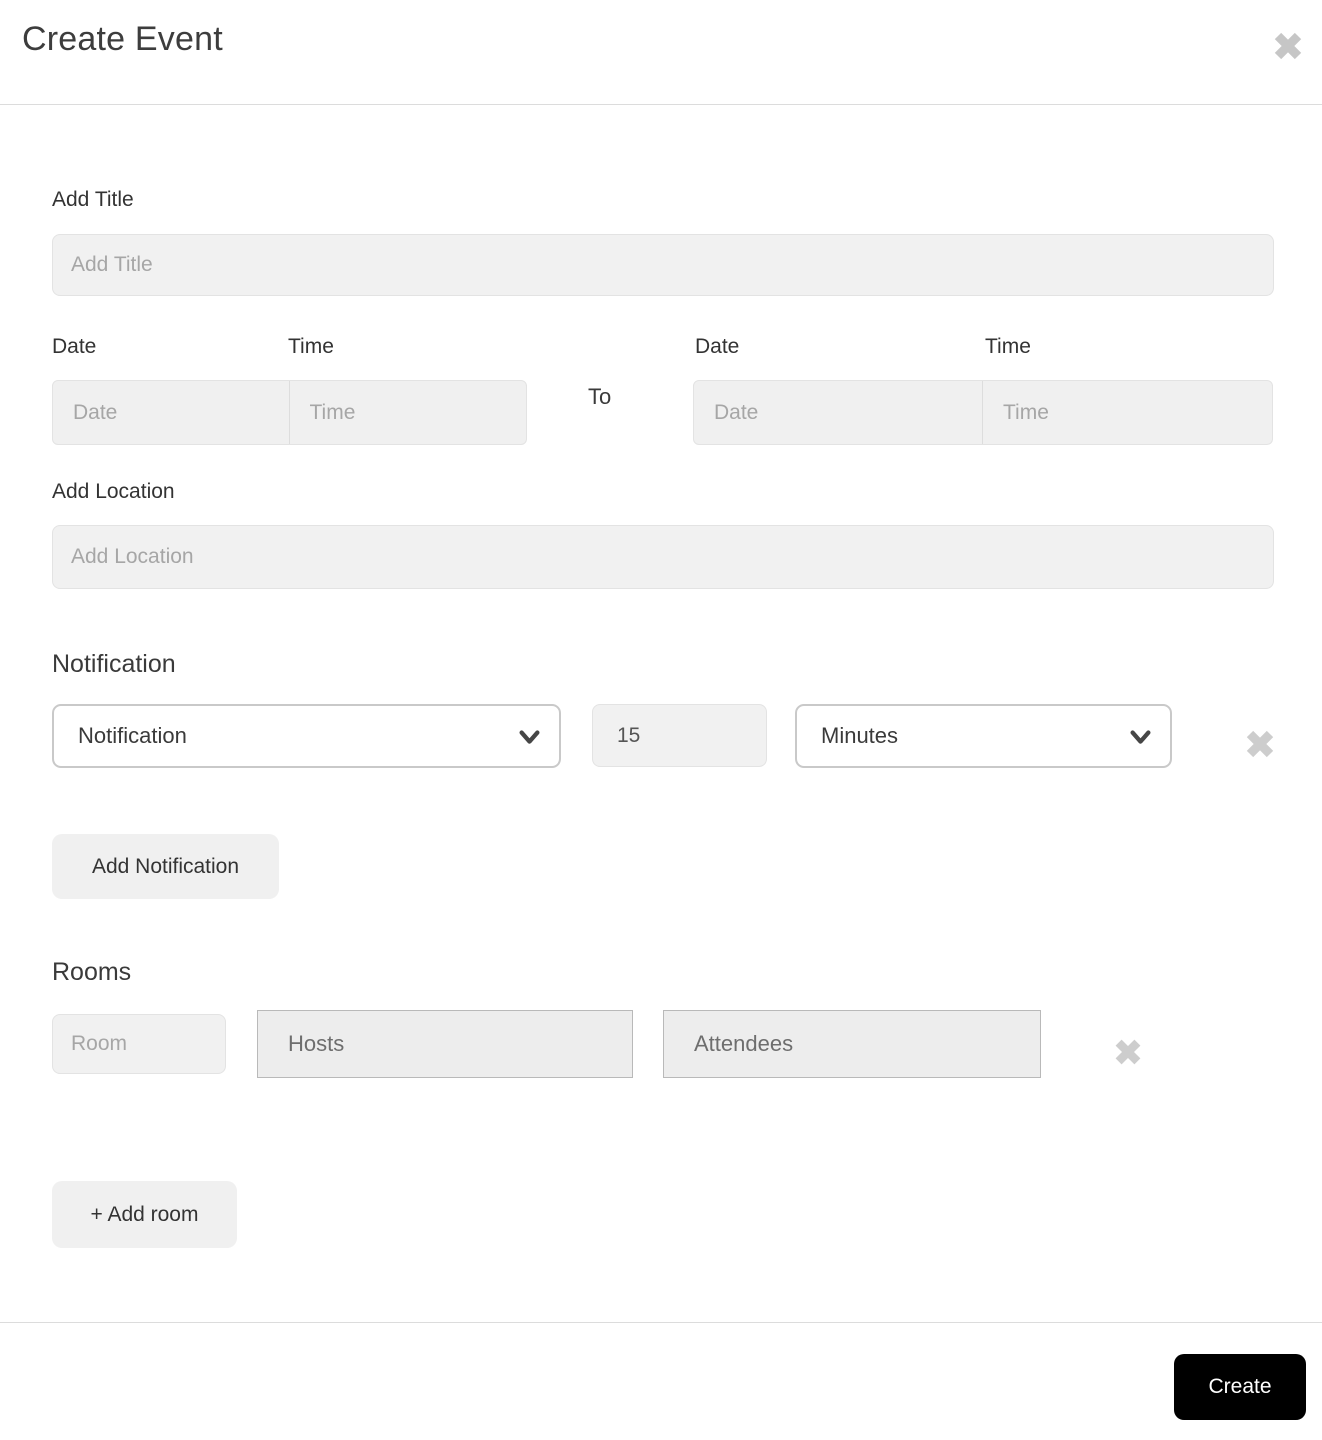 The height and width of the screenshot is (1440, 1322). I want to click on create-button: Create, so click(1240, 1387).